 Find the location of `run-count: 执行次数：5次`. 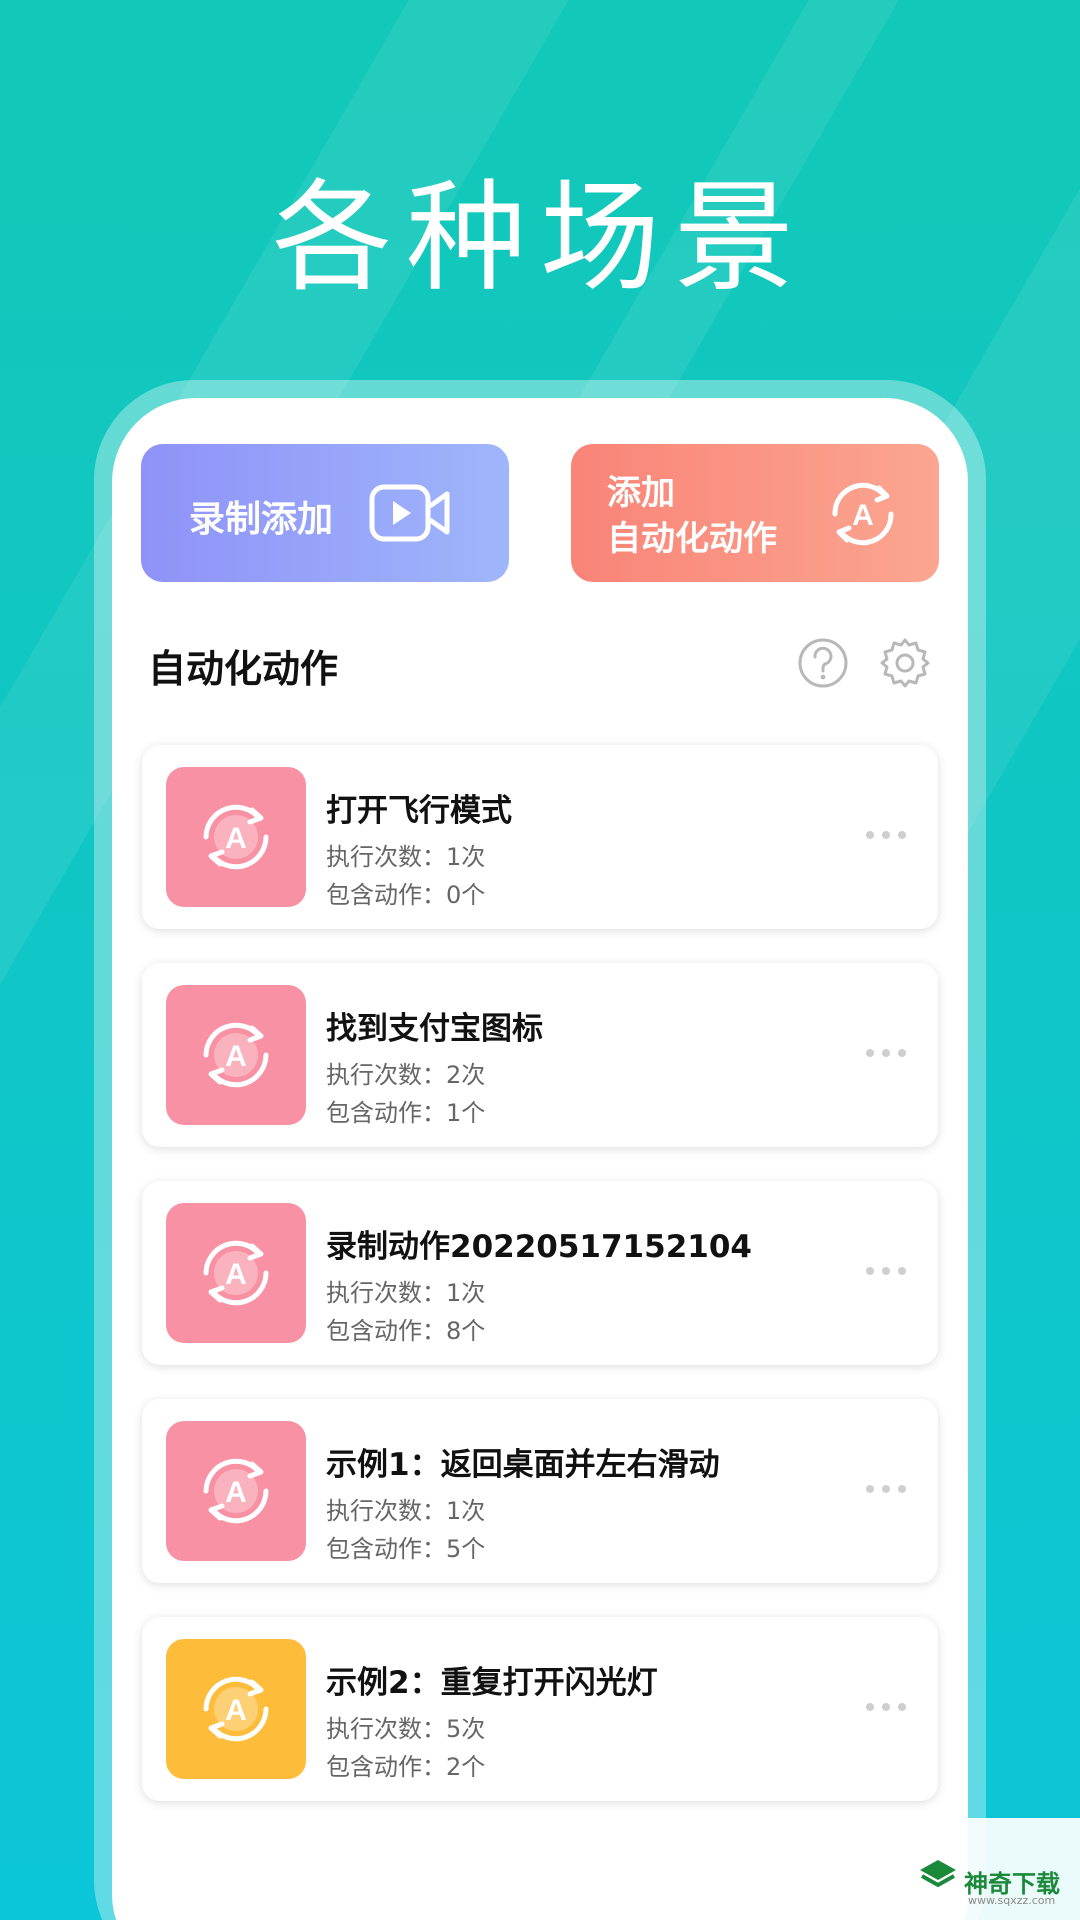

run-count: 执行次数：5次 is located at coordinates (406, 1729).